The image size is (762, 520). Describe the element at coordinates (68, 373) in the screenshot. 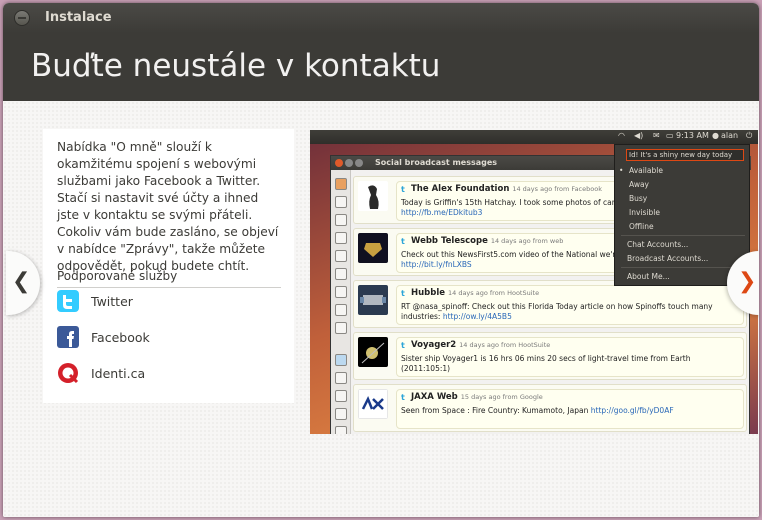

I see `identica-icon` at that location.